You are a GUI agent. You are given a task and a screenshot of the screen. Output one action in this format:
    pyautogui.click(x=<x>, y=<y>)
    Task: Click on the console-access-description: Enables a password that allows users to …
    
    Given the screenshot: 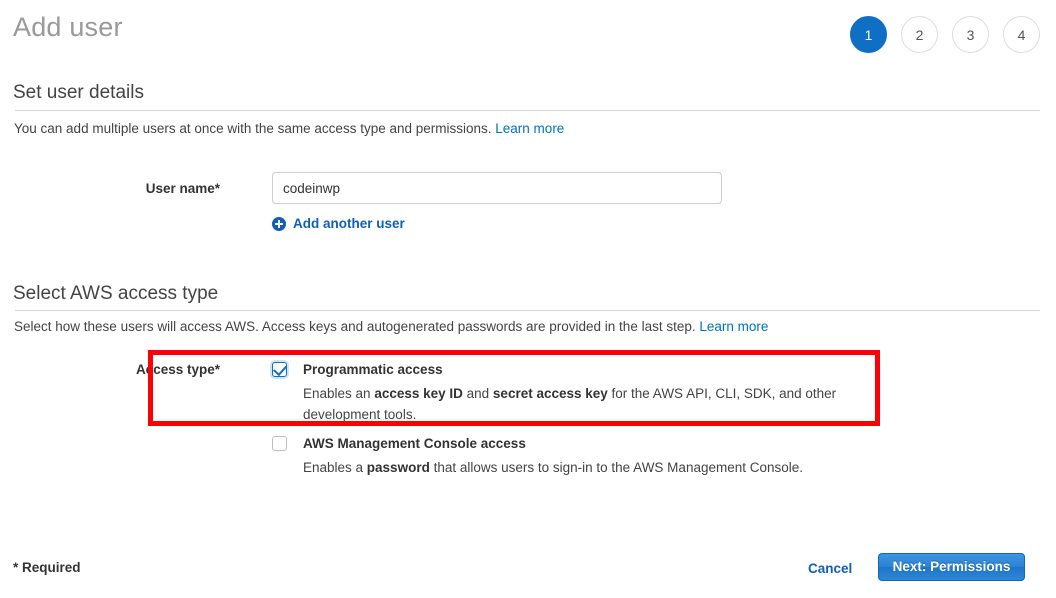 What is the action you would take?
    pyautogui.click(x=590, y=467)
    